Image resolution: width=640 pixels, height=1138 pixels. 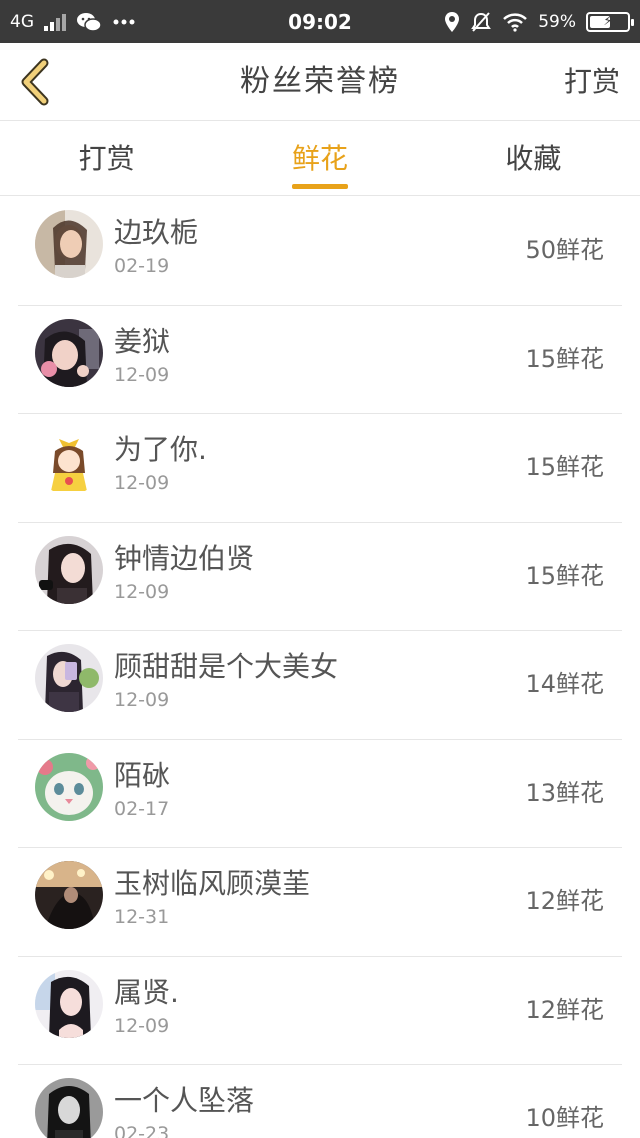 I want to click on location-icon, so click(x=452, y=21).